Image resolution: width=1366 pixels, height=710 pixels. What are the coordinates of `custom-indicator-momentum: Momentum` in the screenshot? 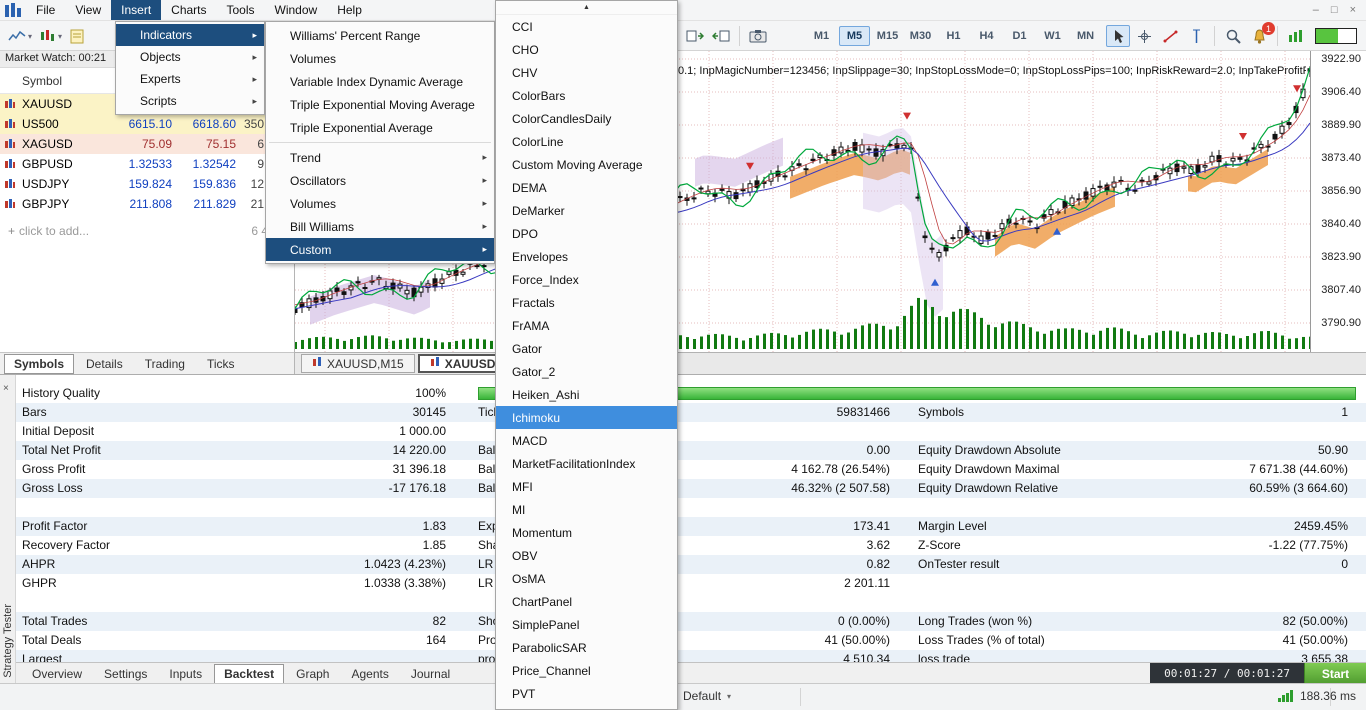 It's located at (586, 532).